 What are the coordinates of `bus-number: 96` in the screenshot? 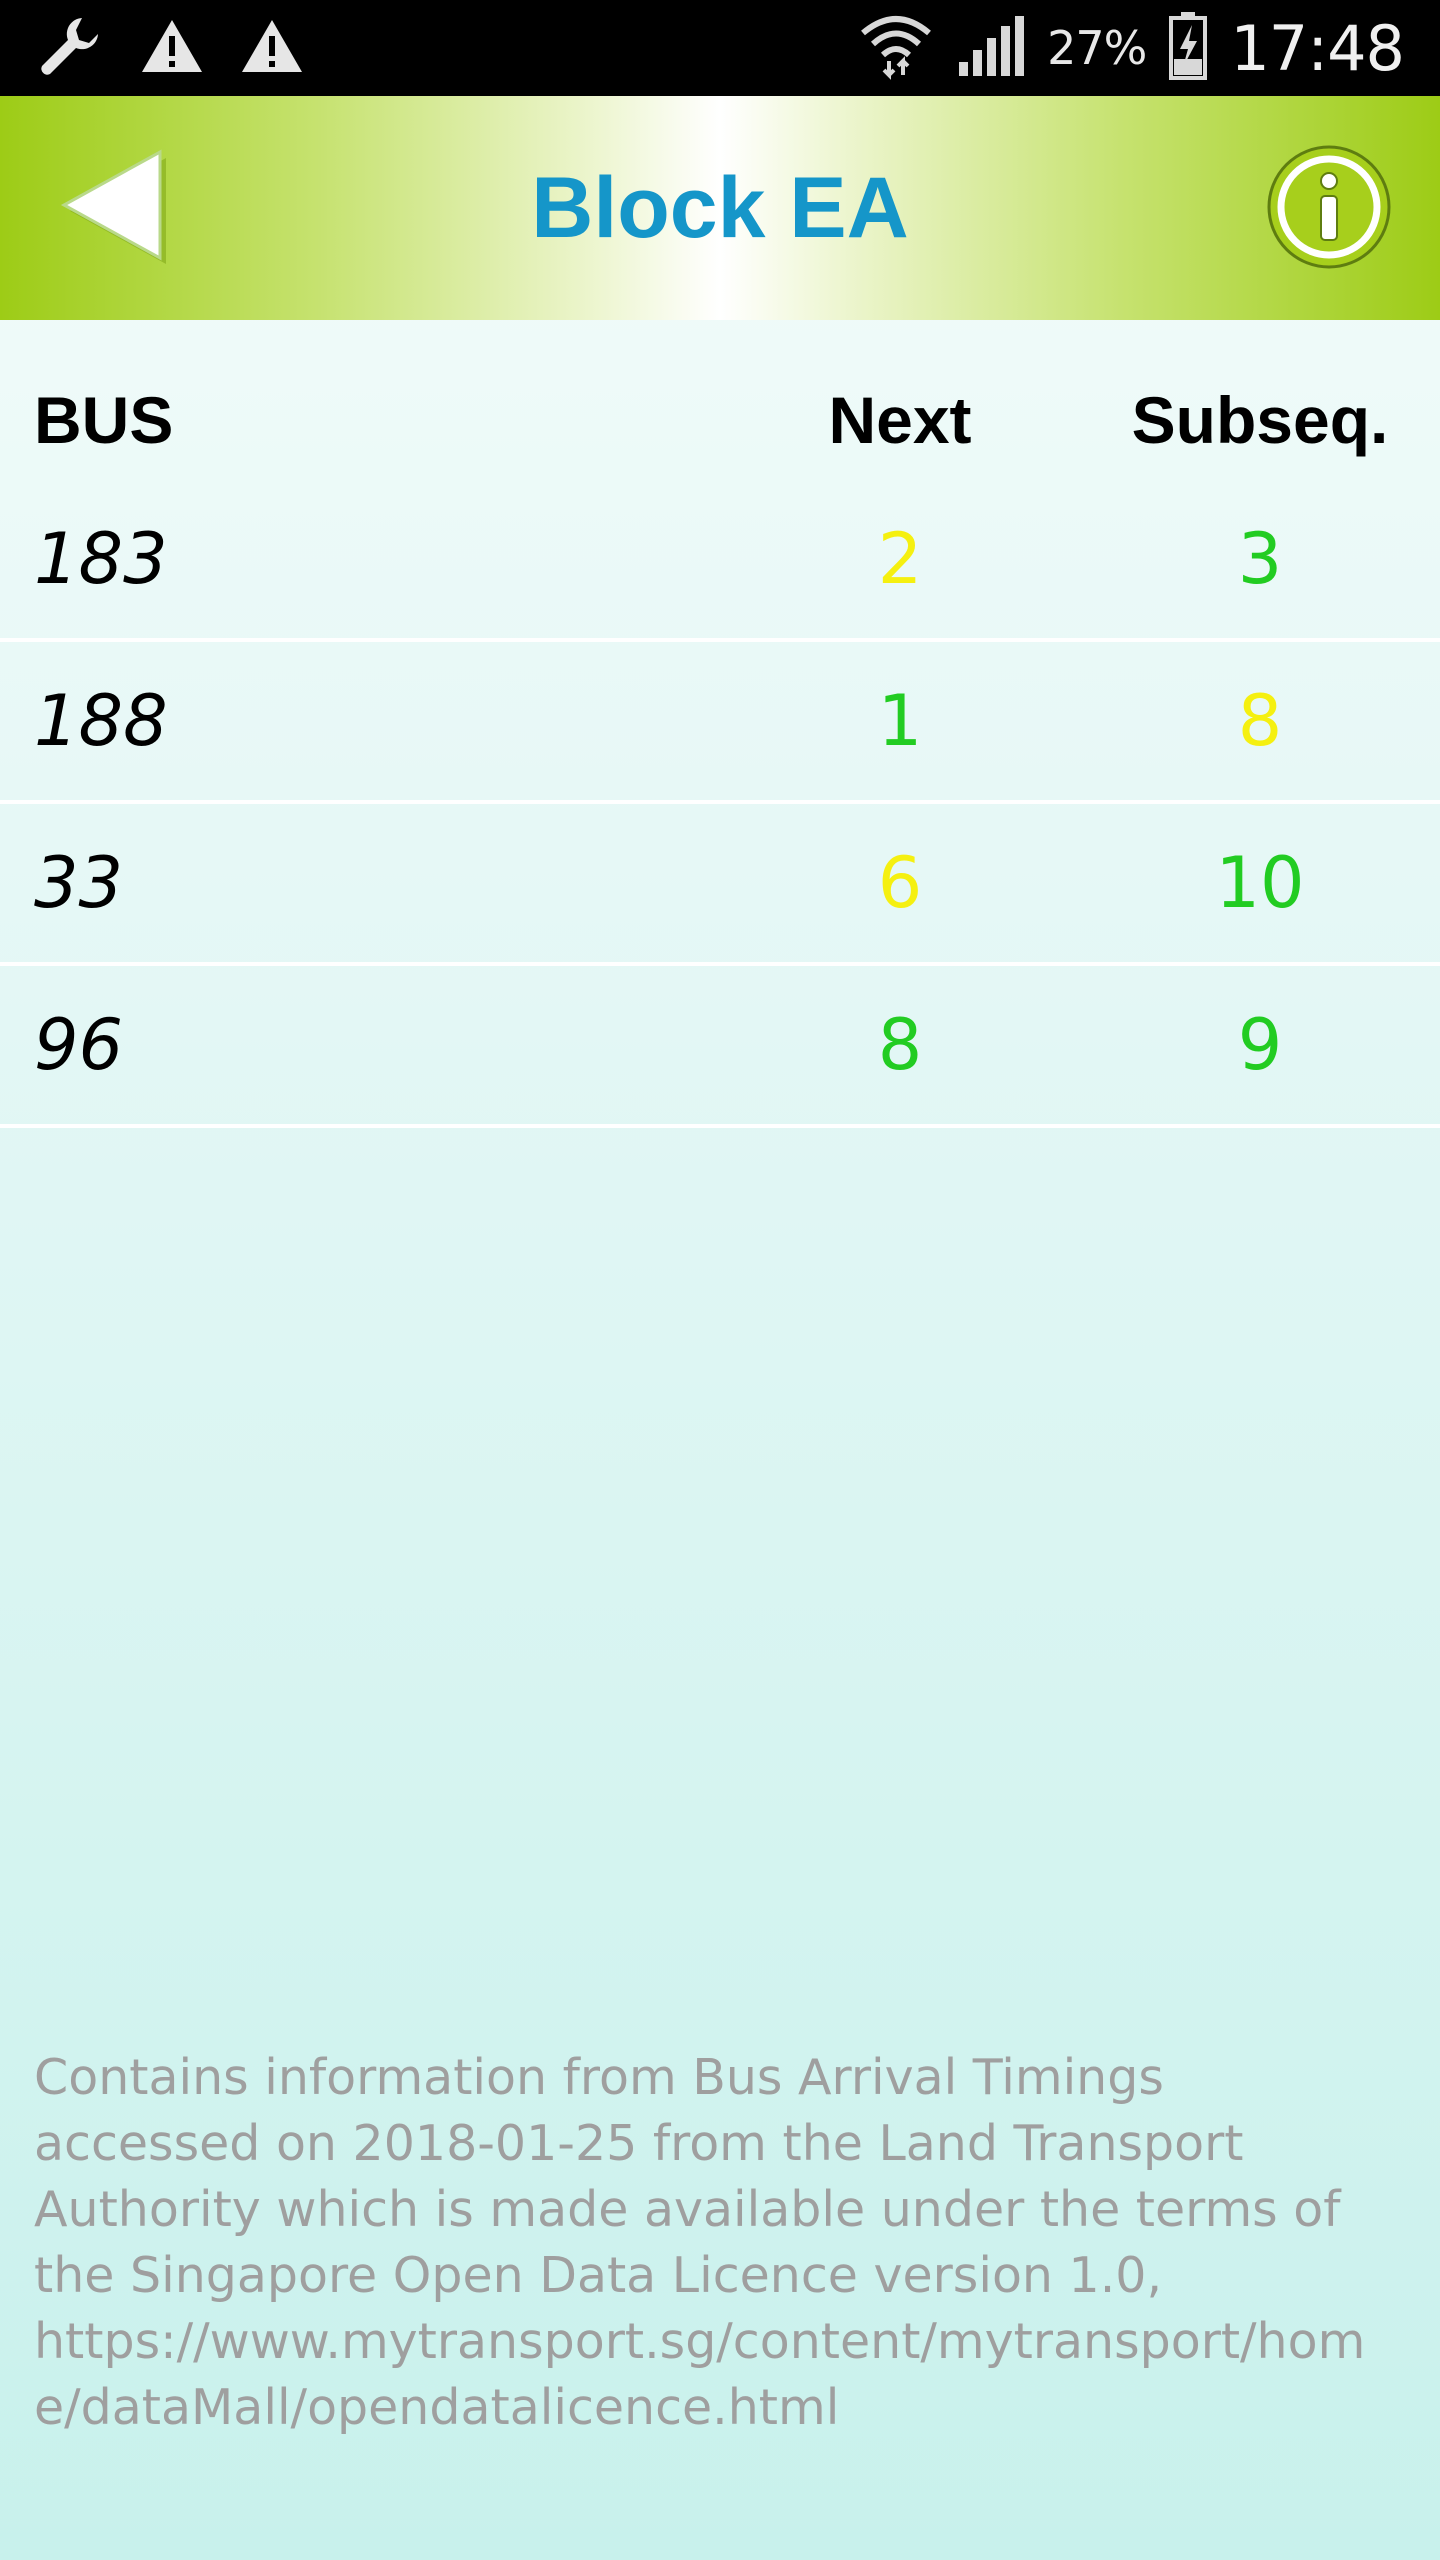 It's located at (79, 1045).